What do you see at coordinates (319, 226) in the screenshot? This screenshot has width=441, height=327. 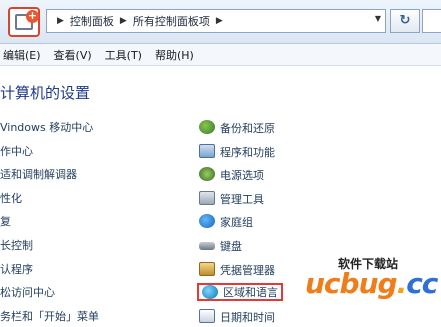 I see `list-item-homegroup: 家庭组` at bounding box center [319, 226].